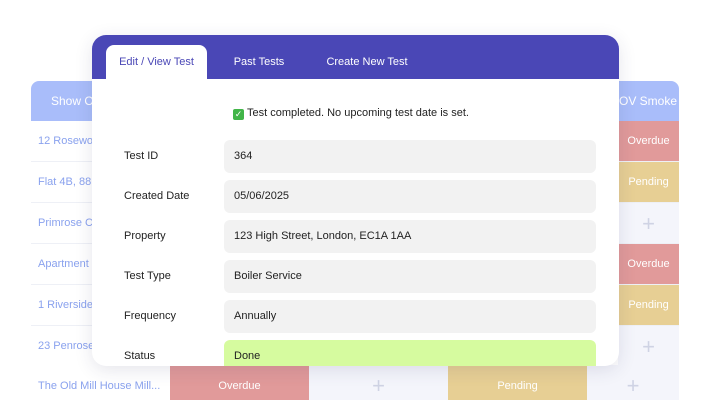 The width and height of the screenshot is (710, 400). Describe the element at coordinates (410, 316) in the screenshot. I see `frequency-value: Annually` at that location.